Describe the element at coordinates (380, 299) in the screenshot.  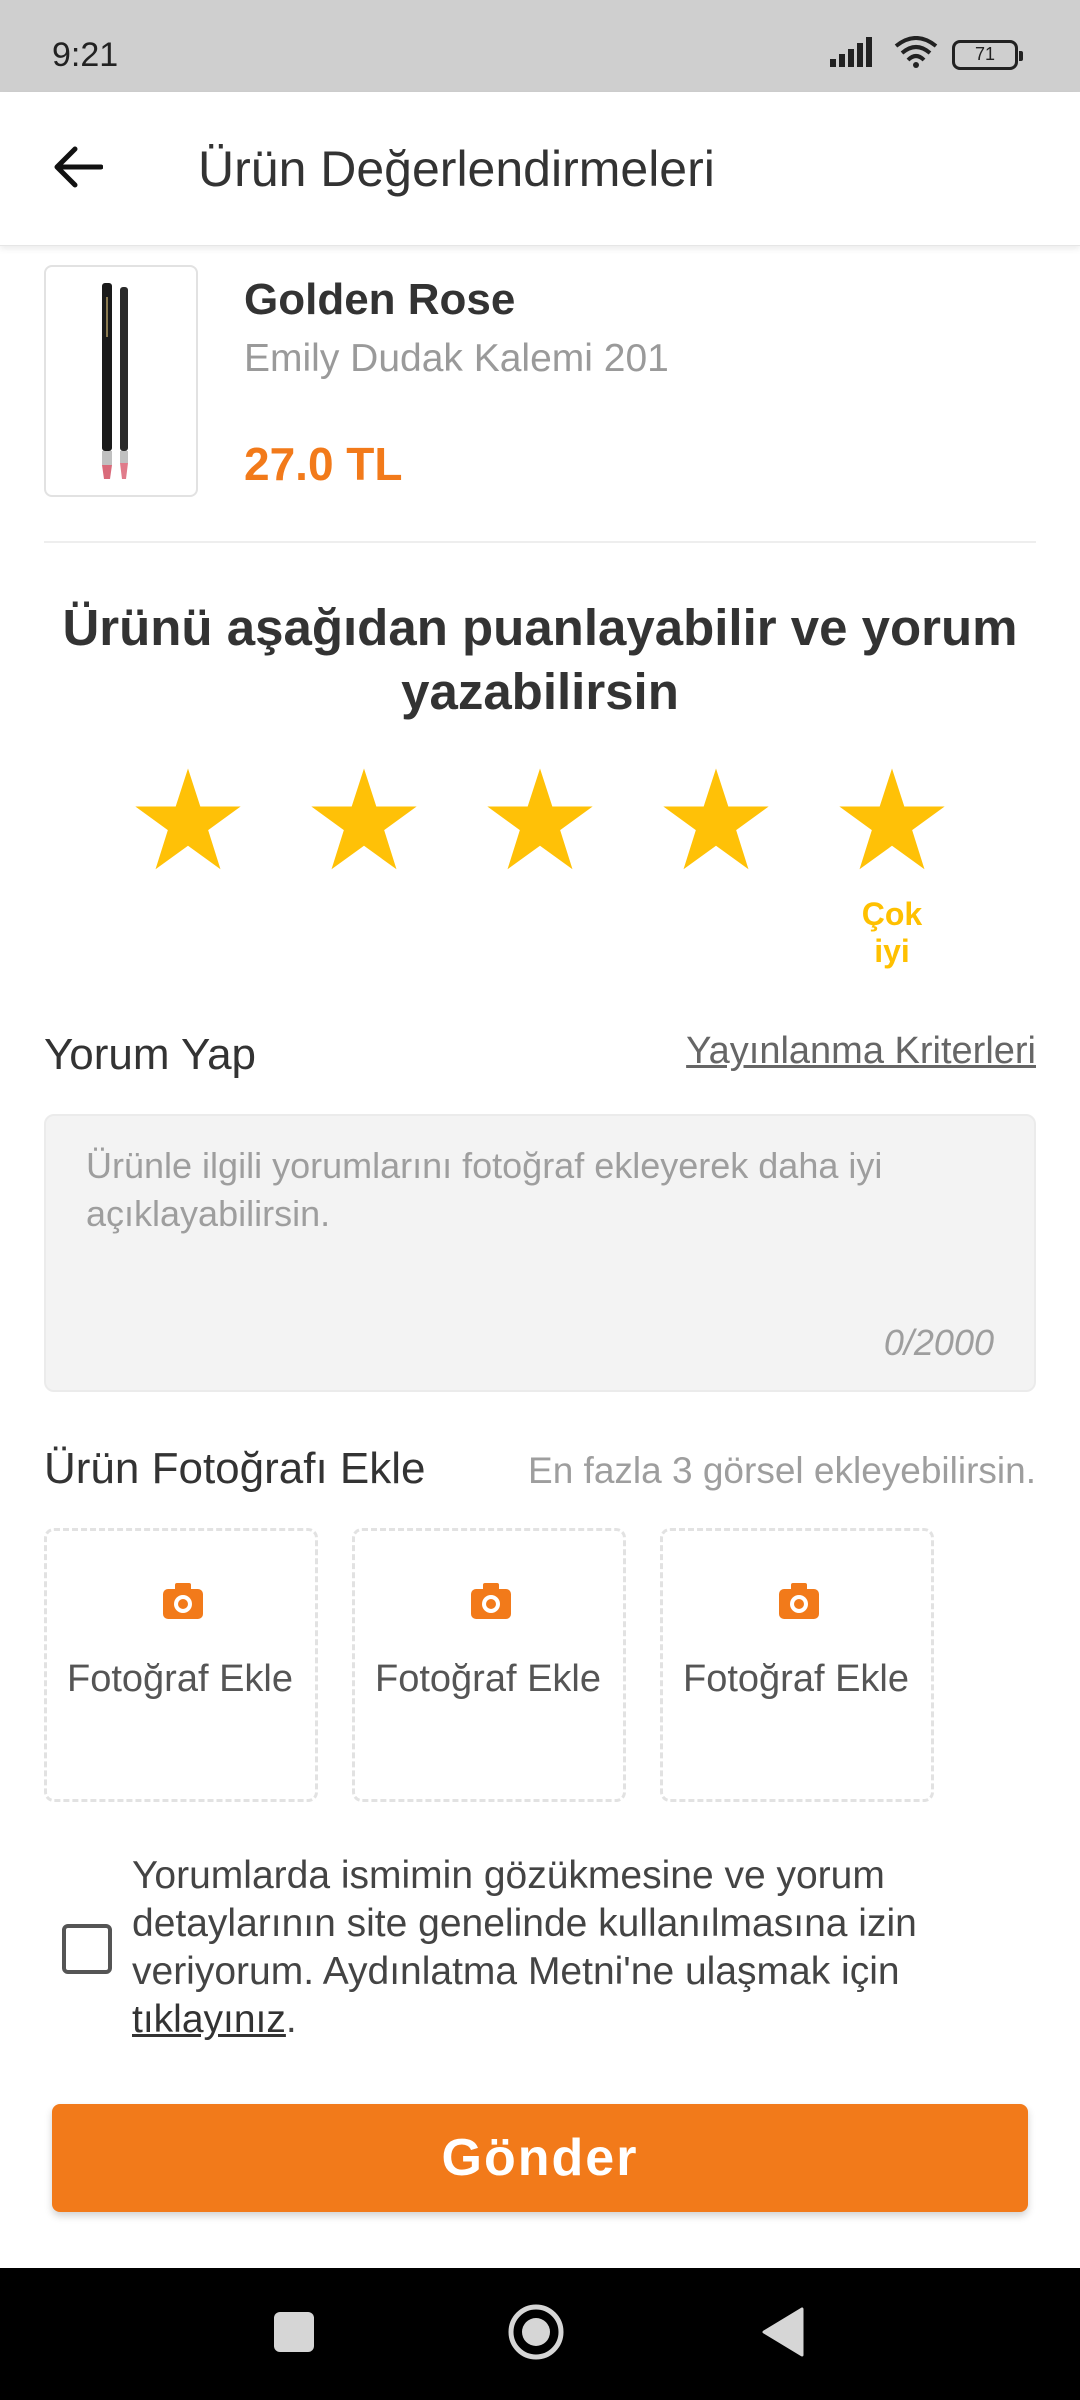
I see `product-brand: Golden Rose` at that location.